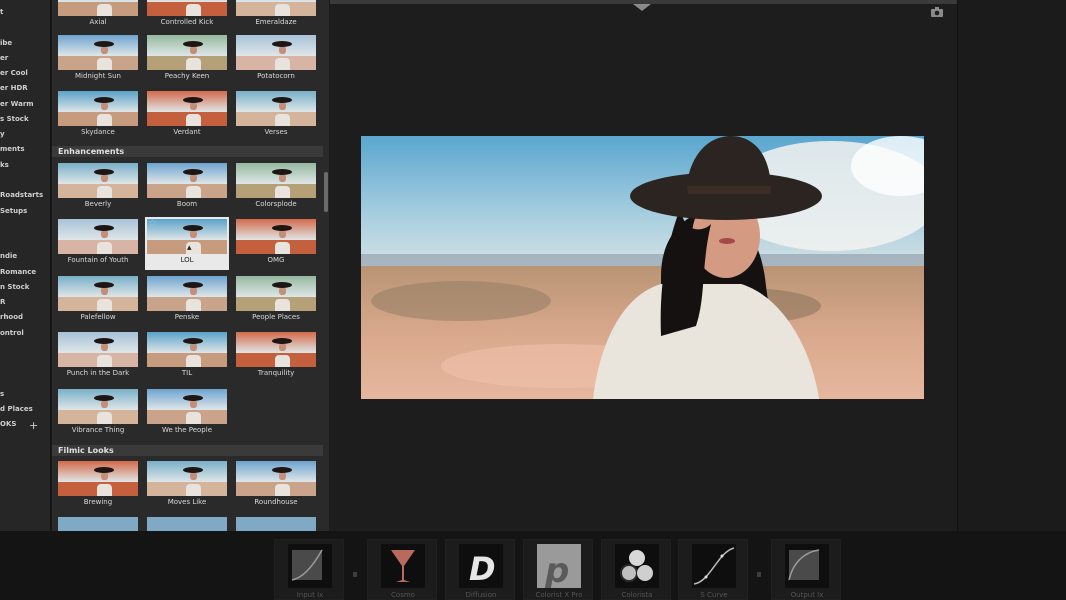  What do you see at coordinates (8, 256) in the screenshot?
I see `category-item: ndie` at bounding box center [8, 256].